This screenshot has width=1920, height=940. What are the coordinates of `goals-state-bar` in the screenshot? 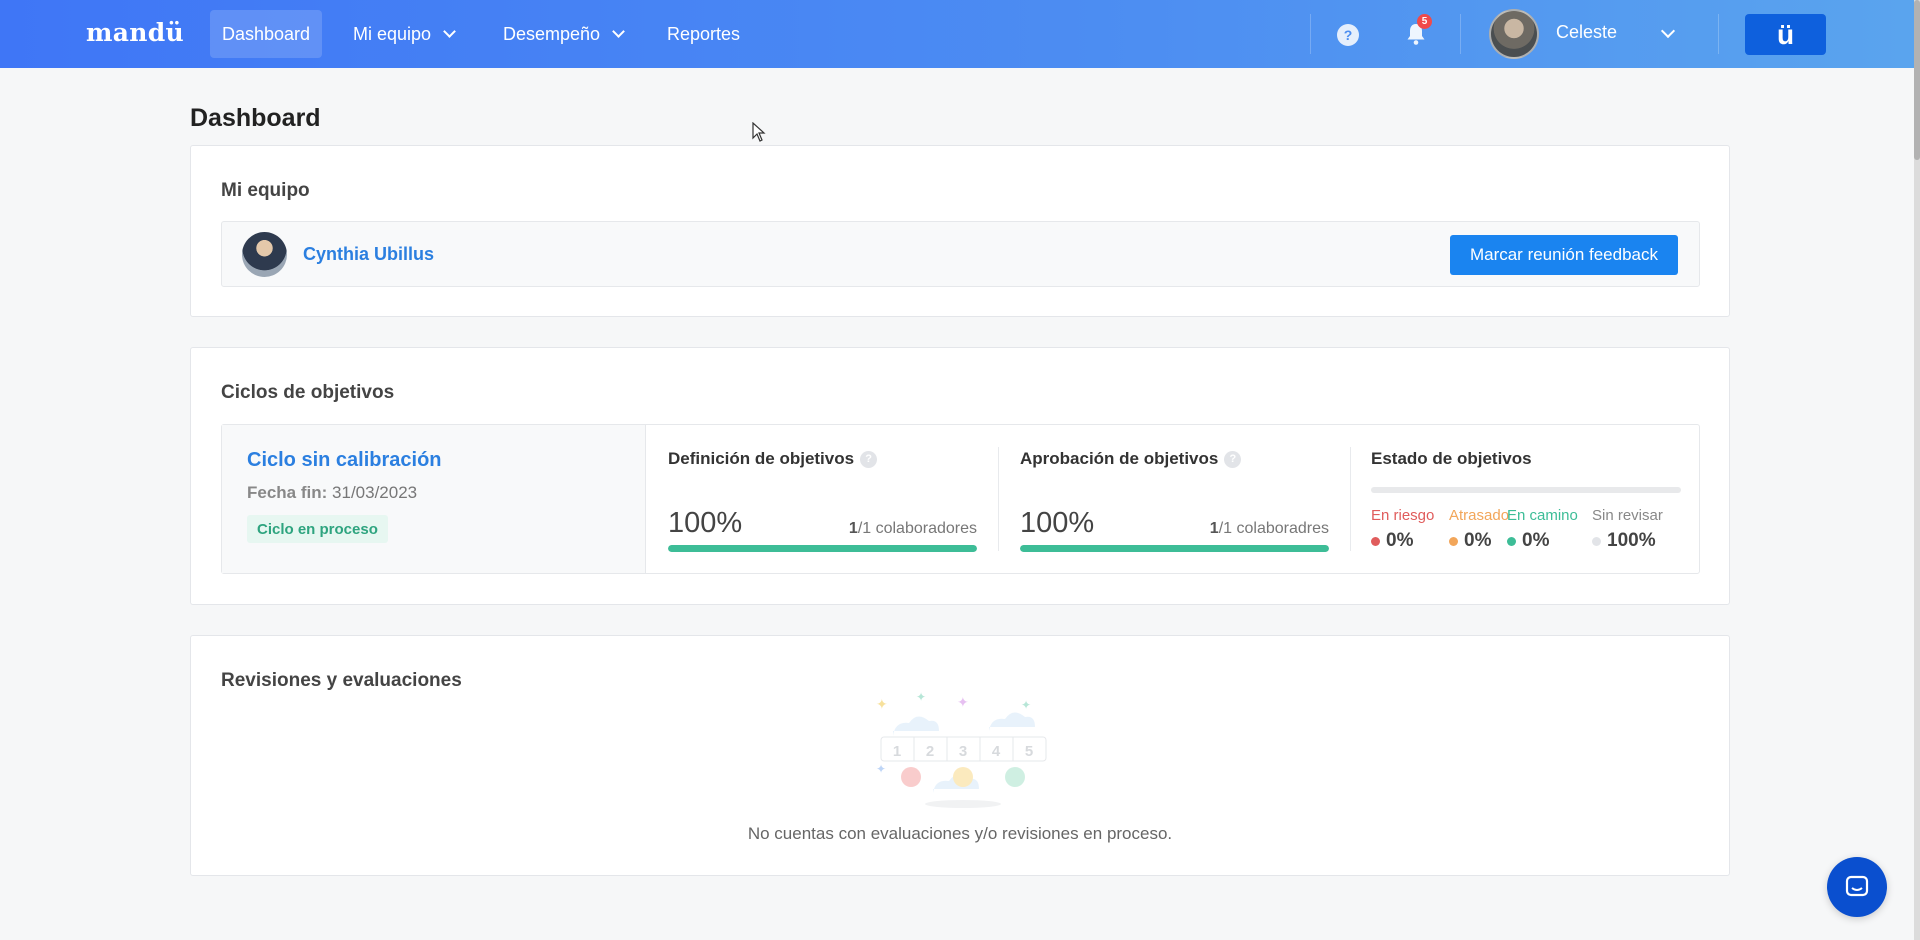 It's located at (1526, 490).